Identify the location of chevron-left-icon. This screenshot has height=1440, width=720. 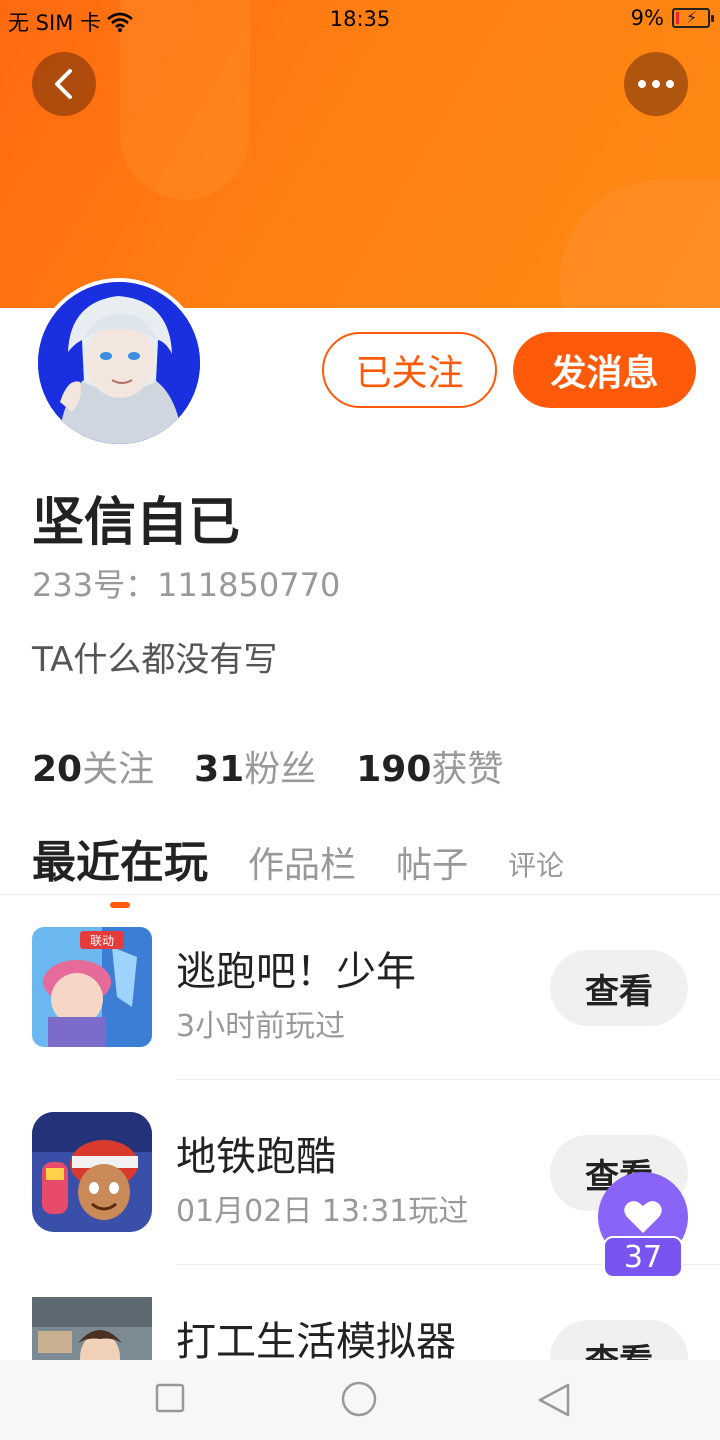
(63, 84).